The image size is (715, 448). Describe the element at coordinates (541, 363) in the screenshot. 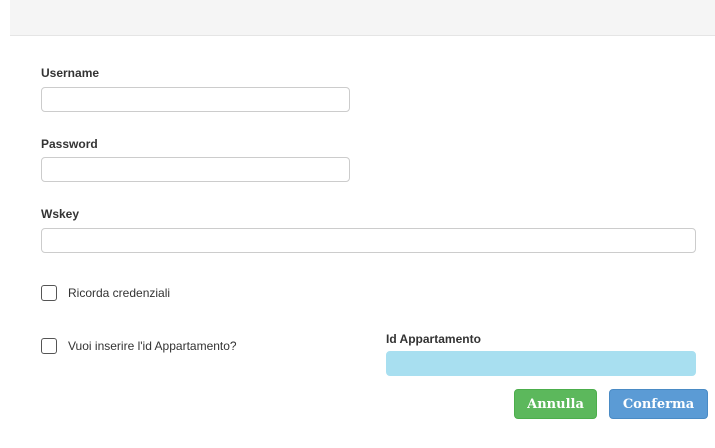

I see `apartment-id-input` at that location.